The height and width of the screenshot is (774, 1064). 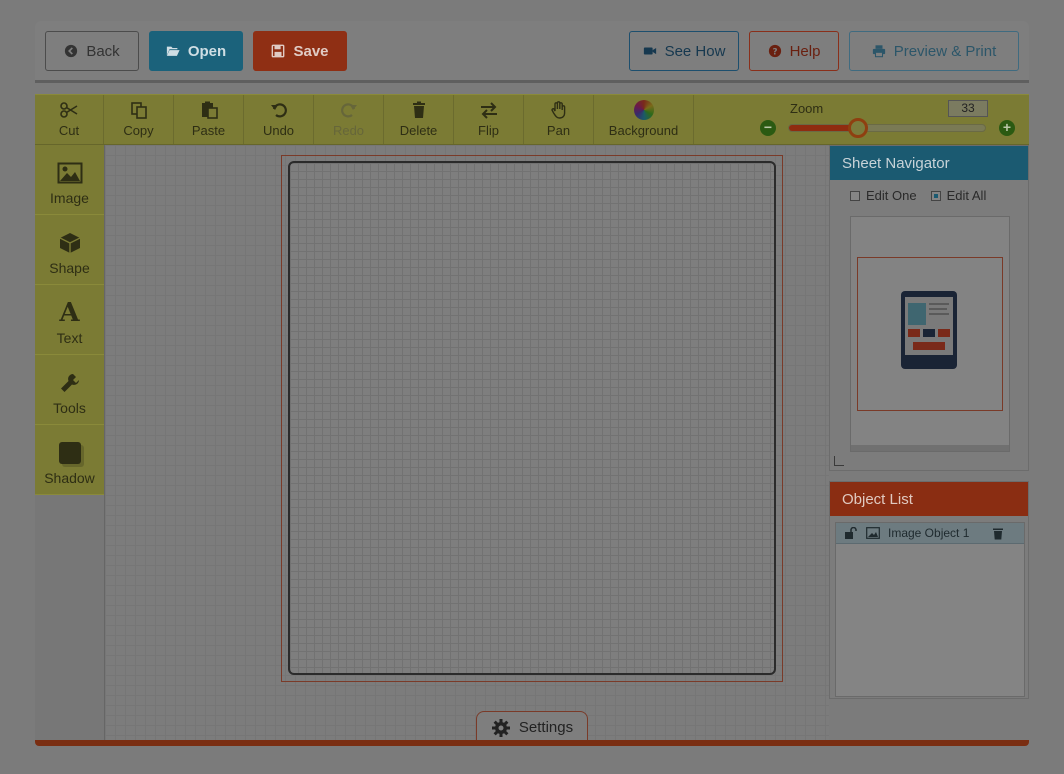 I want to click on back-button: Back, so click(x=92, y=51).